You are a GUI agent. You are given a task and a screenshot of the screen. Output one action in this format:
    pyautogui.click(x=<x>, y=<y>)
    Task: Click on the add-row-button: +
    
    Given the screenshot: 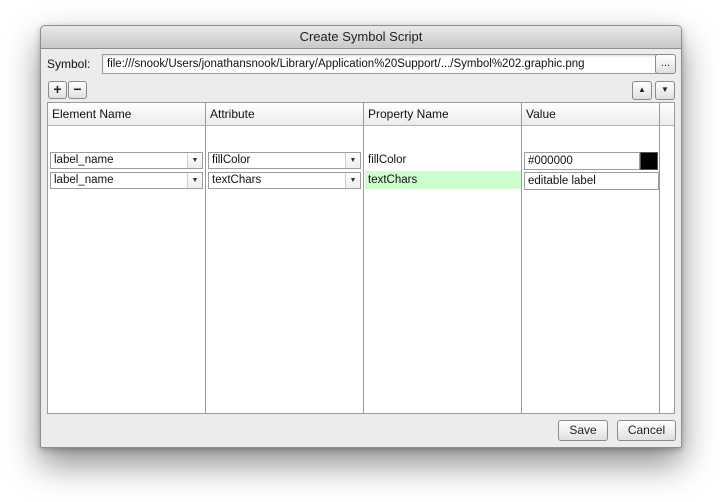 What is the action you would take?
    pyautogui.click(x=57, y=90)
    